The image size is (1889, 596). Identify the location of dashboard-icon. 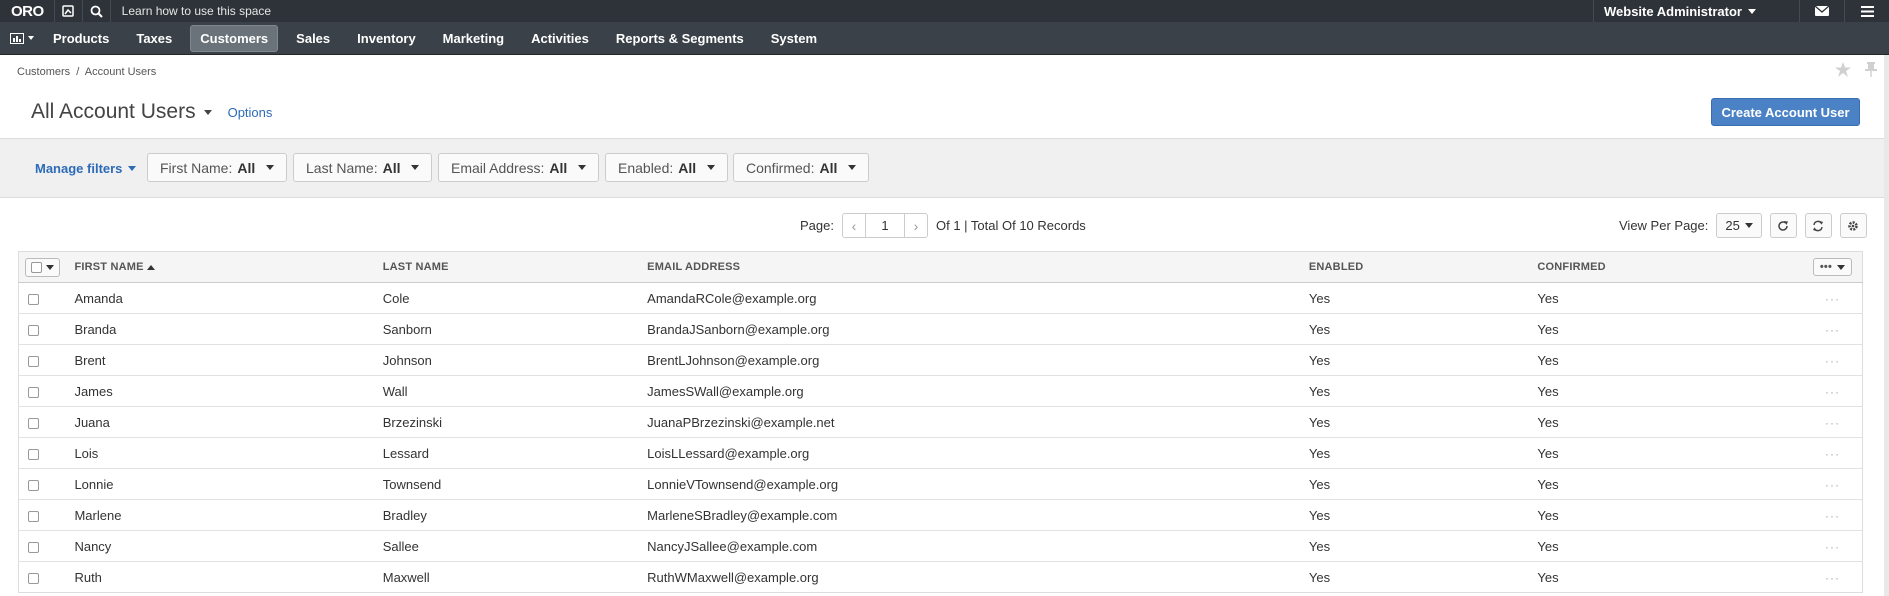
(17, 38).